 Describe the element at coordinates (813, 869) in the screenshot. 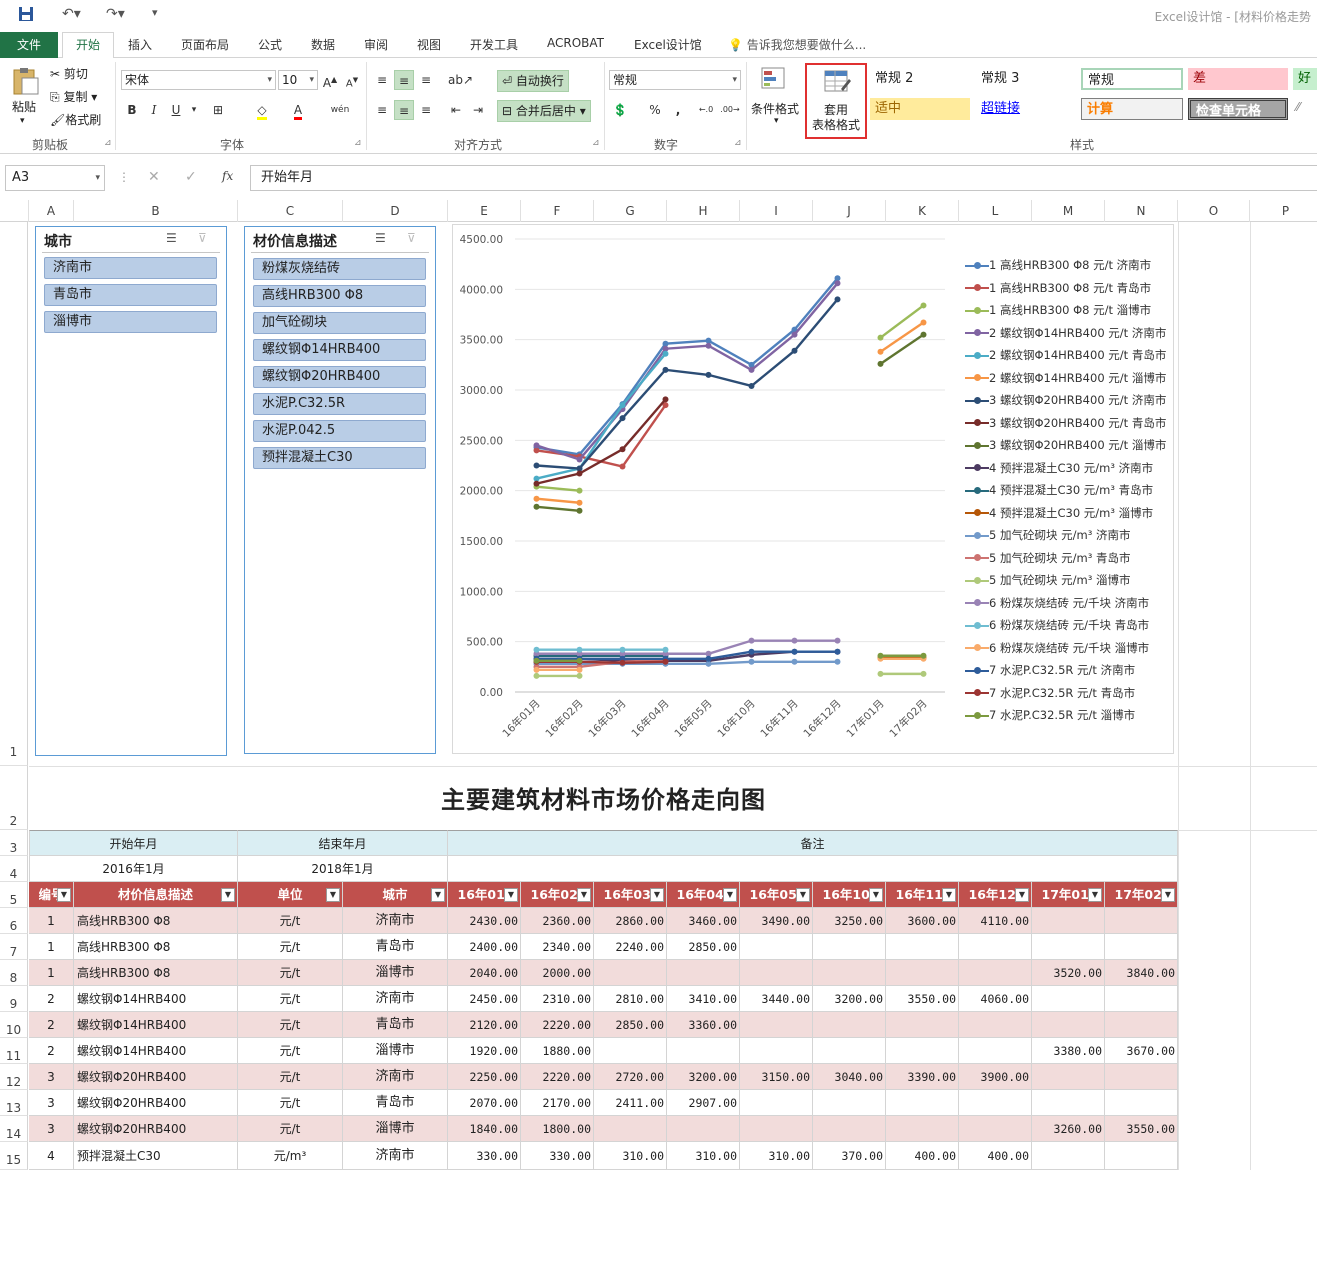

I see `note-value` at that location.